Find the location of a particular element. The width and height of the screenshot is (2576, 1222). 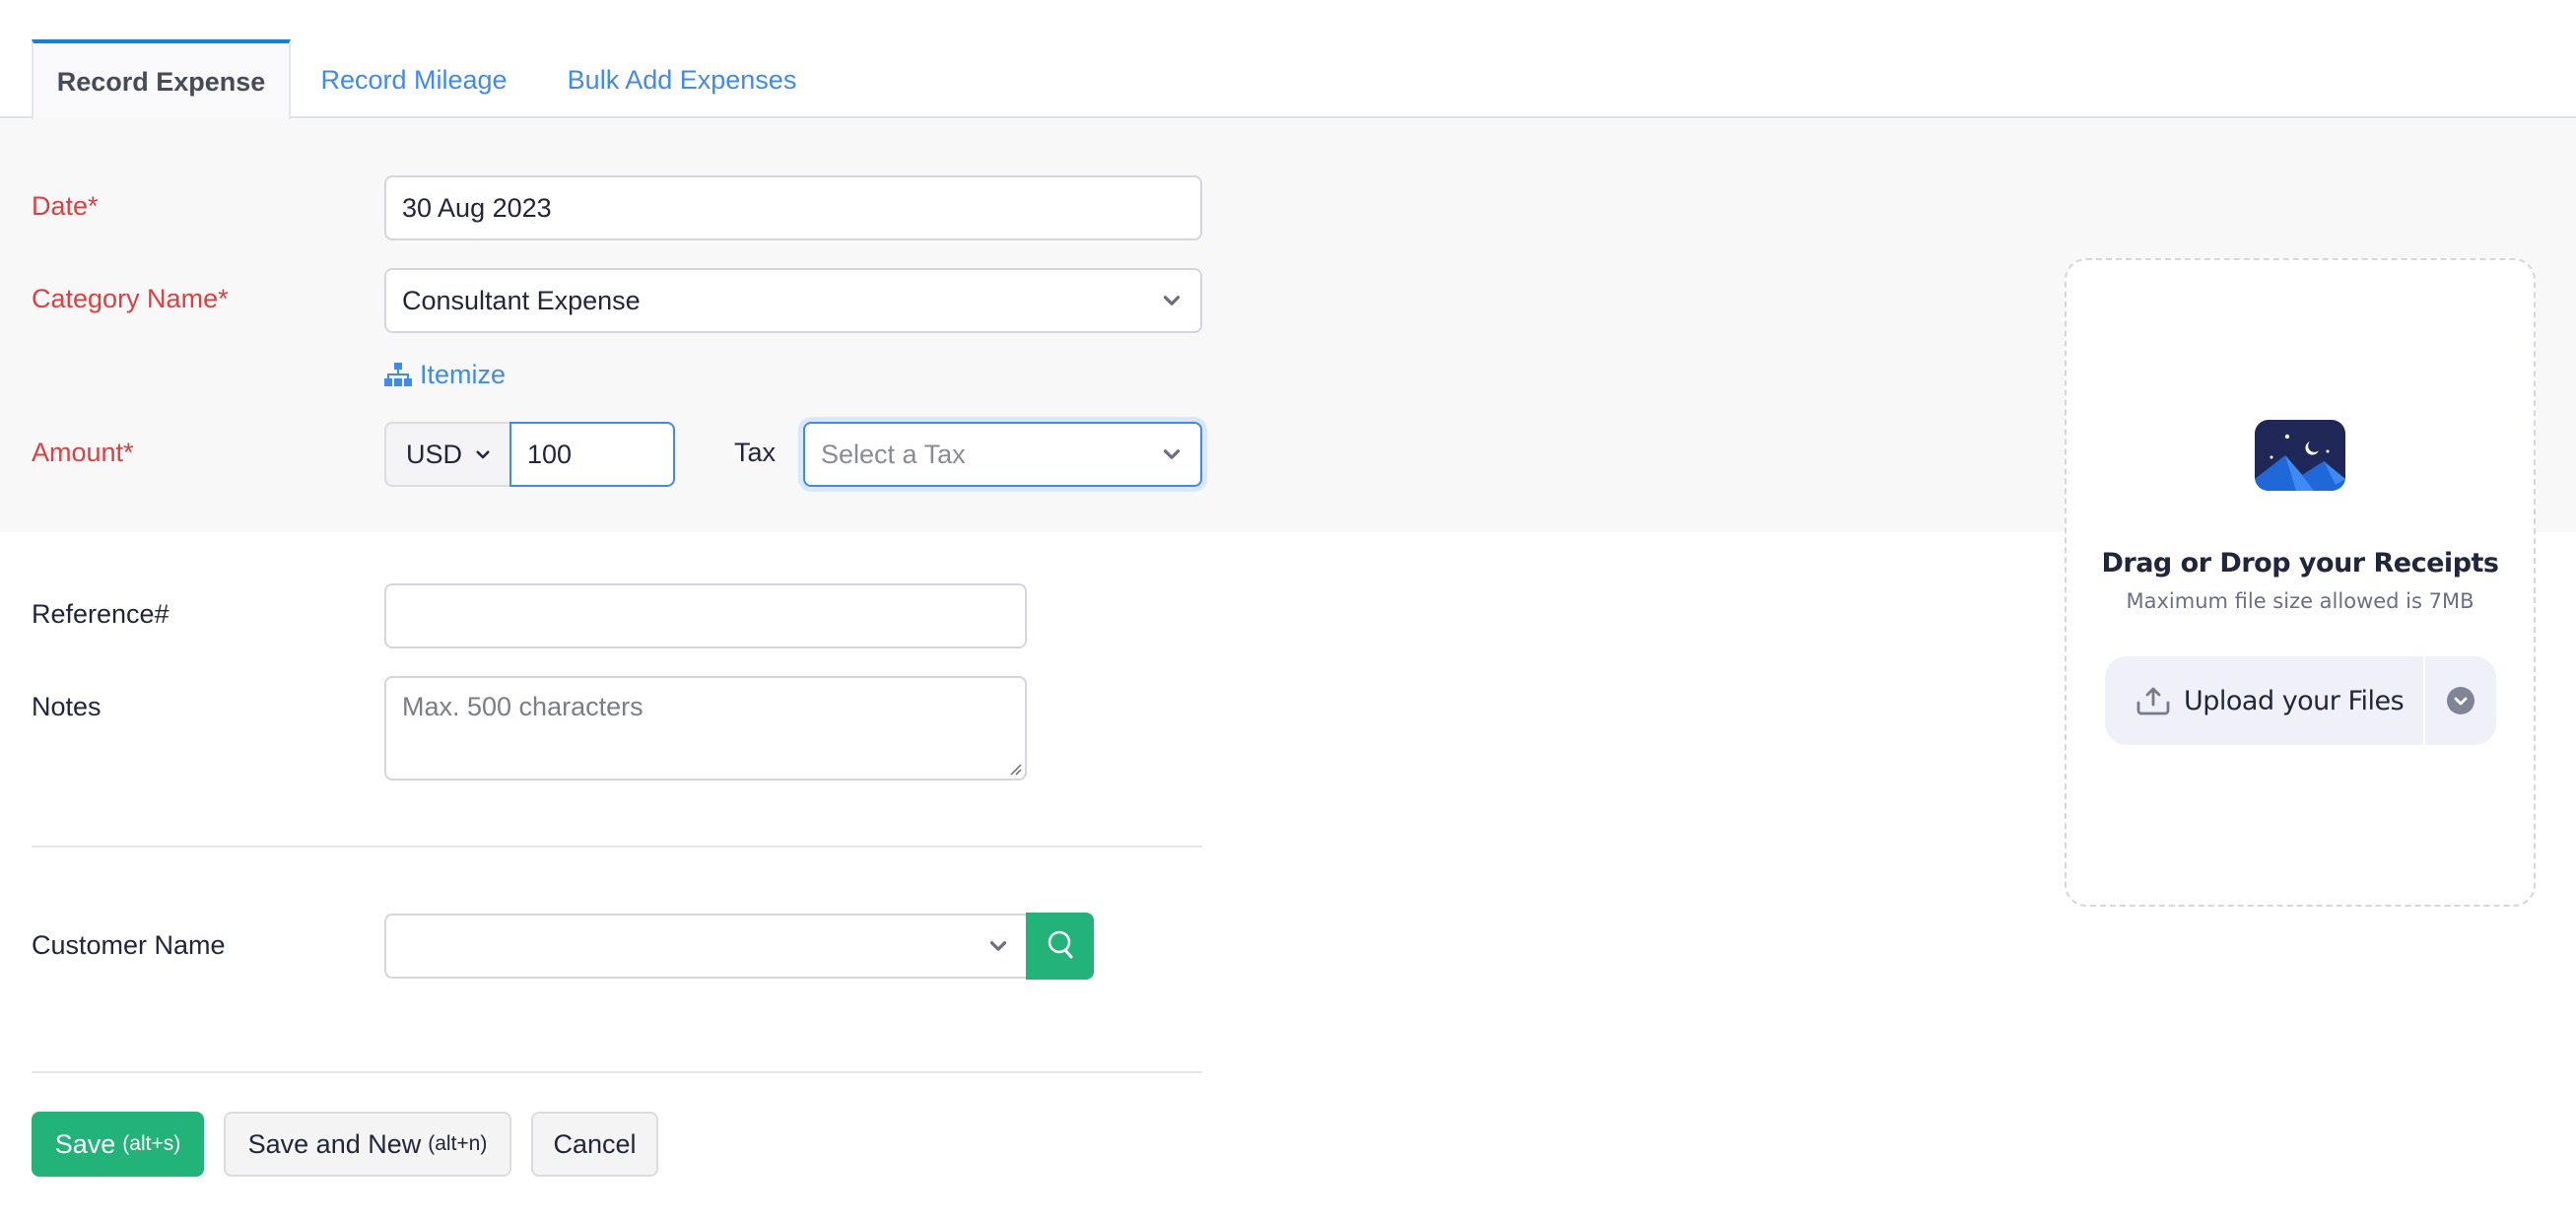

customer-label: Customer Name is located at coordinates (129, 945).